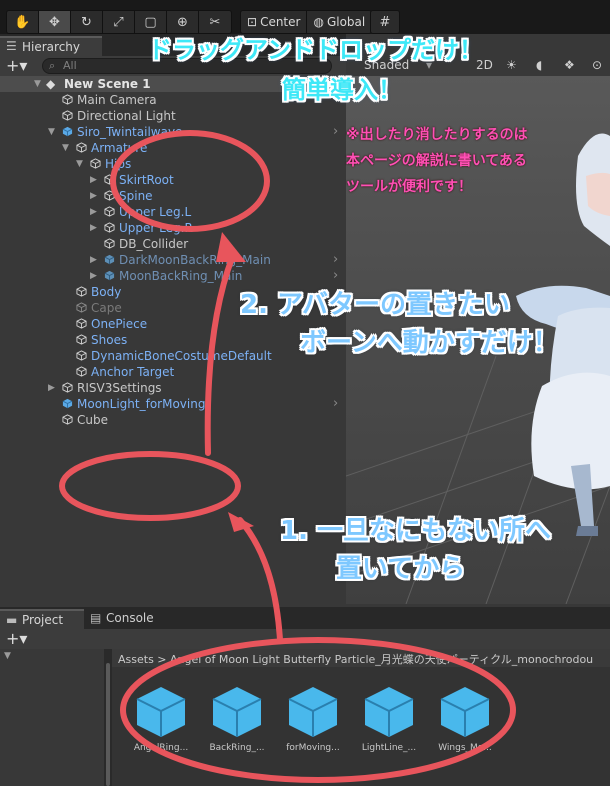 The width and height of the screenshot is (610, 786). Describe the element at coordinates (190, 181) in the screenshot. I see `target-bone-circle` at that location.